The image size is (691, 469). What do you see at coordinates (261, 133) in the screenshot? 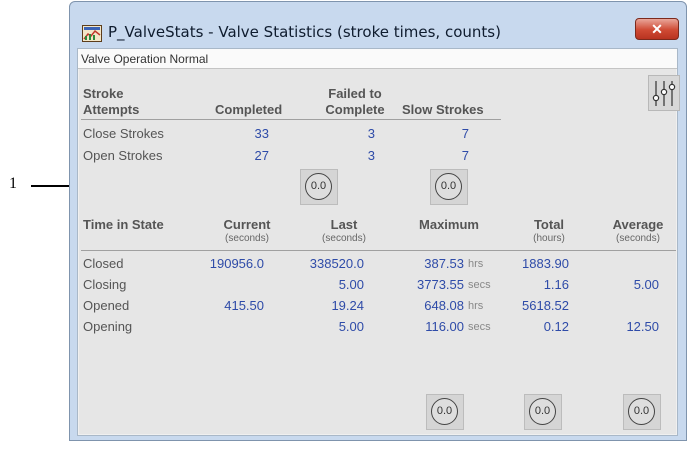
I see `close-strokes-completed: 33` at bounding box center [261, 133].